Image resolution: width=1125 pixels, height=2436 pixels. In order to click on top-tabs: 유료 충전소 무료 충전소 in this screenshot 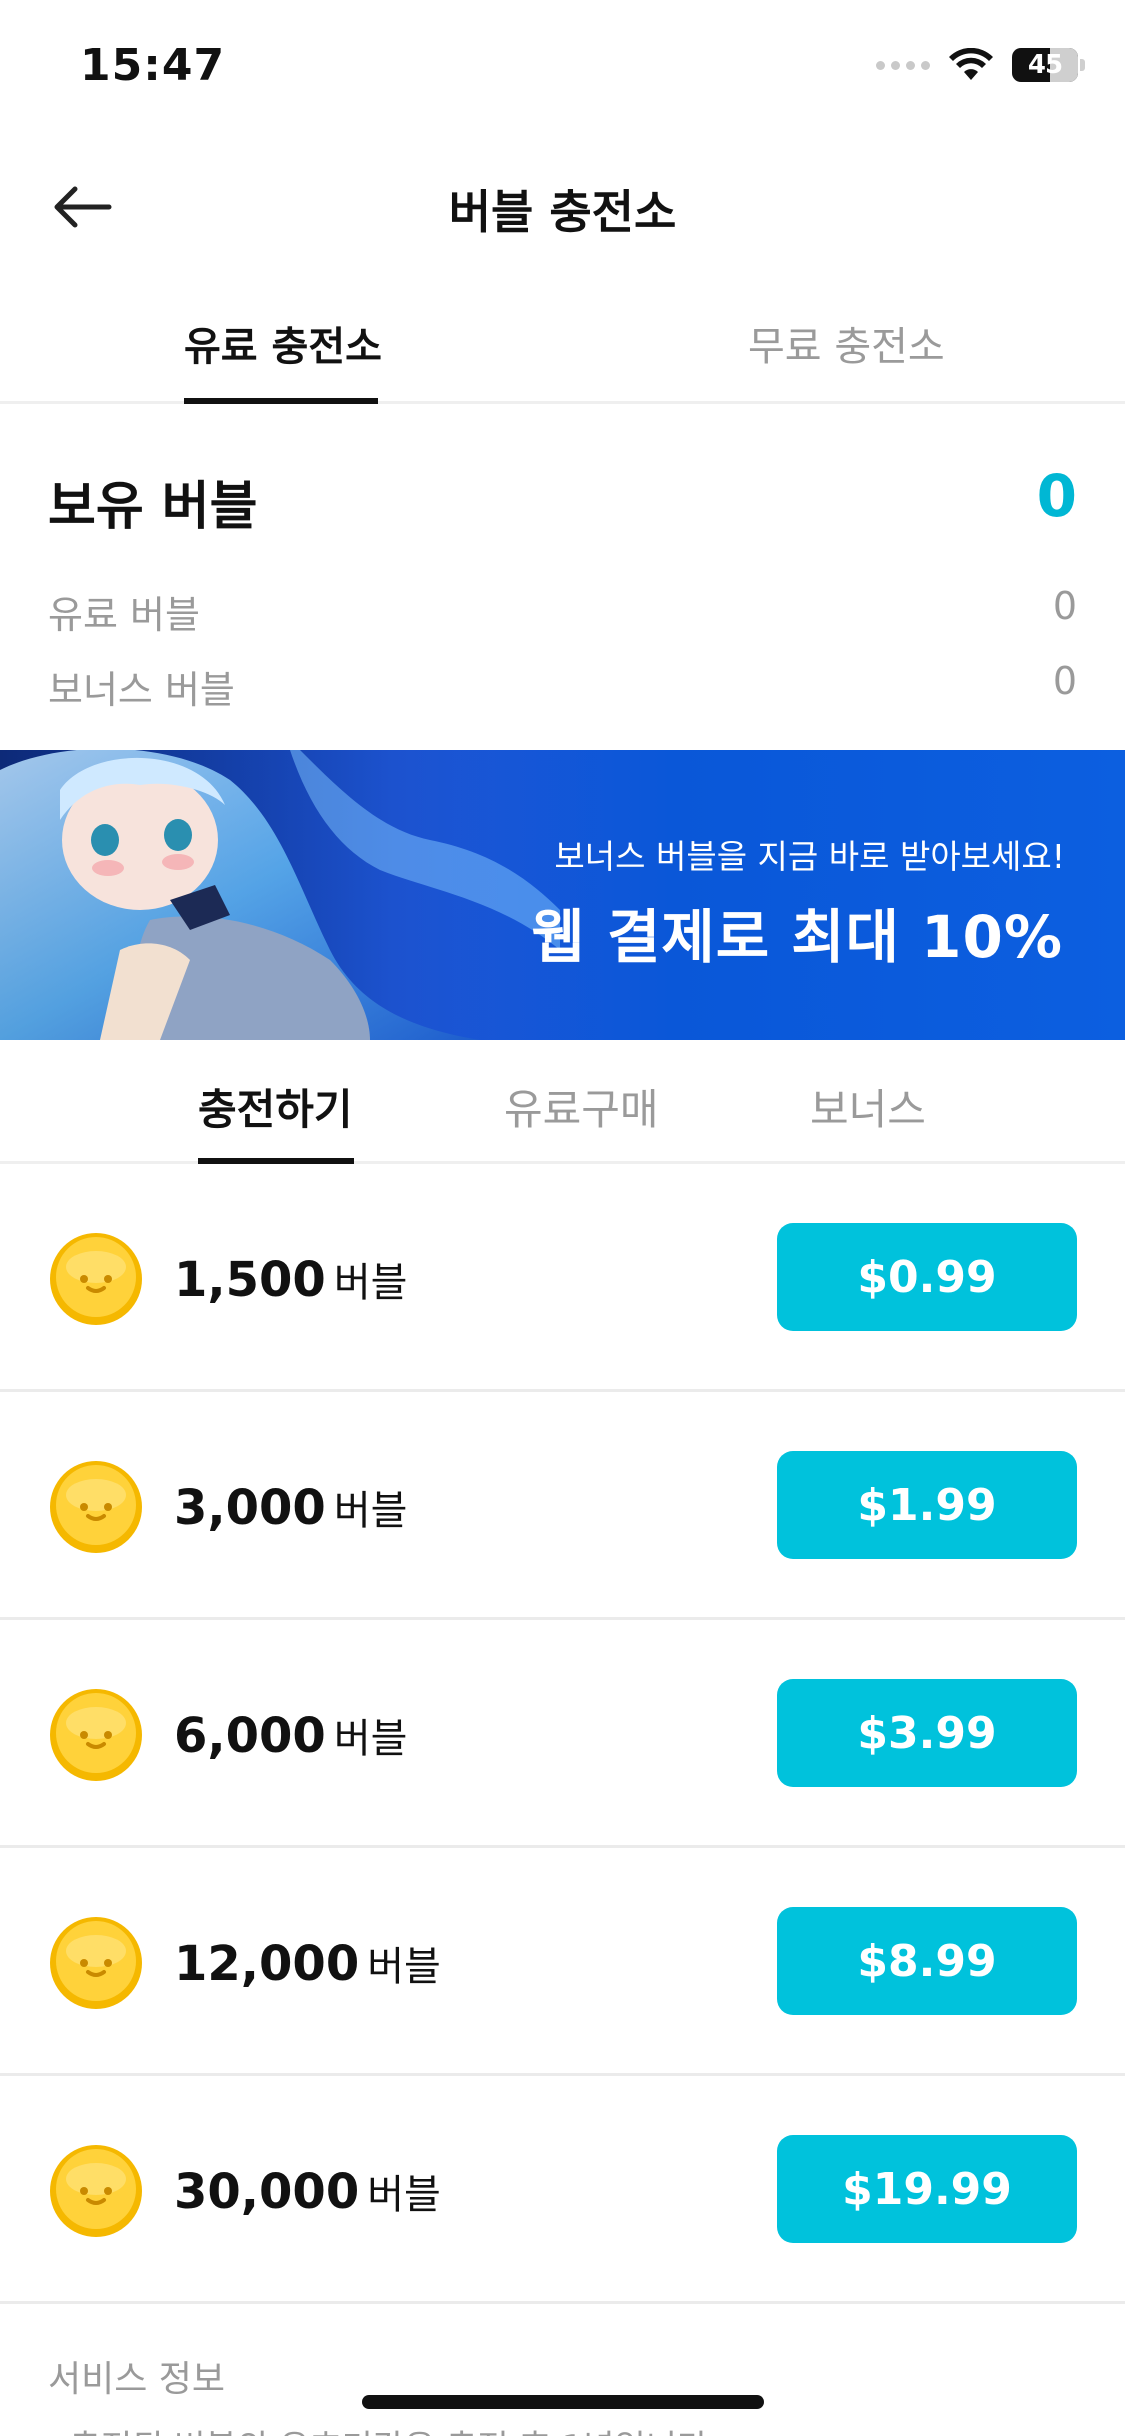, I will do `click(562, 352)`.